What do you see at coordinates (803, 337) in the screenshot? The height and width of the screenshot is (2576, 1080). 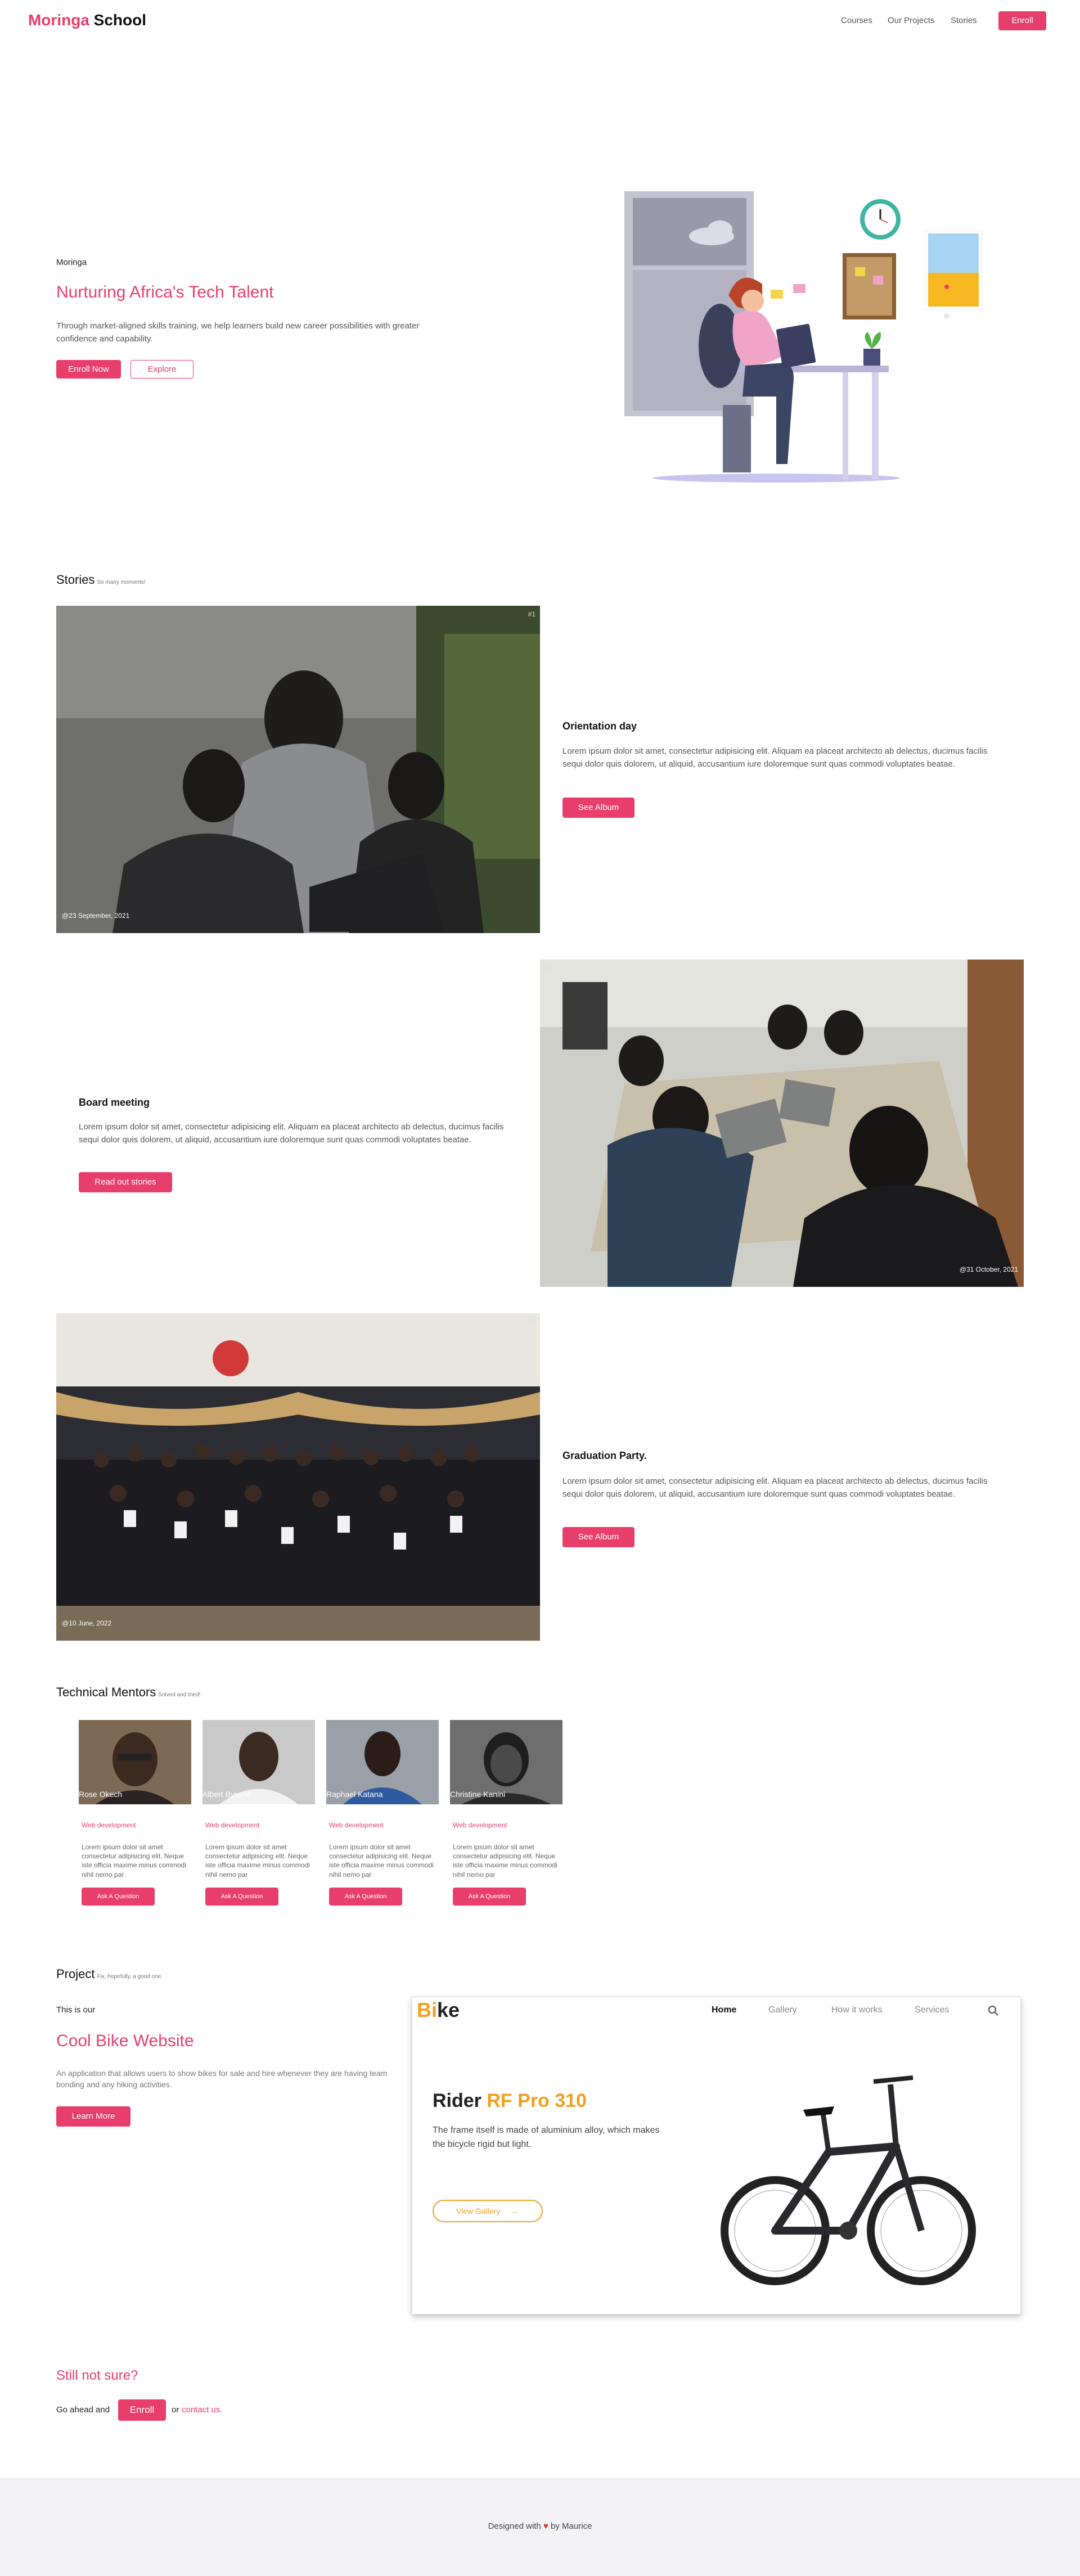 I see `hero-illustration` at bounding box center [803, 337].